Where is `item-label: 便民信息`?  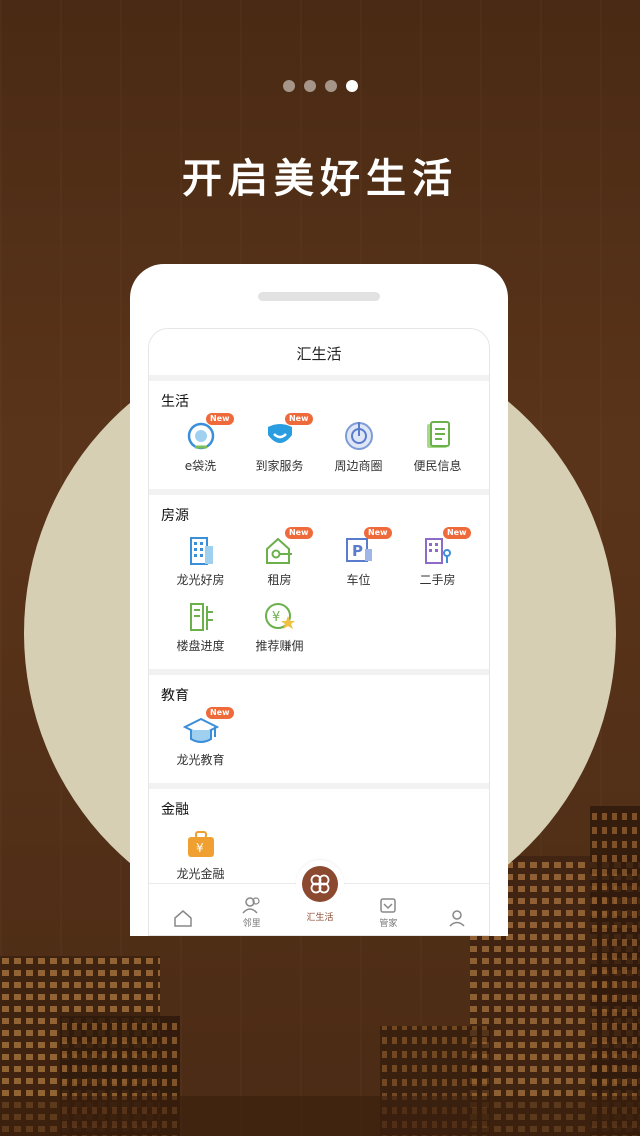
item-label: 便民信息 is located at coordinates (437, 466).